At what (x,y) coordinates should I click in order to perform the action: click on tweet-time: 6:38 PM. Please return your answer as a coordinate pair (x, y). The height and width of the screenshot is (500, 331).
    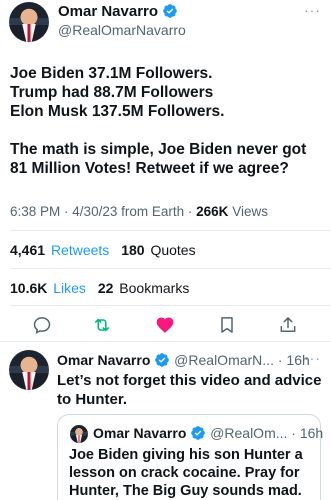
    Looking at the image, I should click on (35, 211).